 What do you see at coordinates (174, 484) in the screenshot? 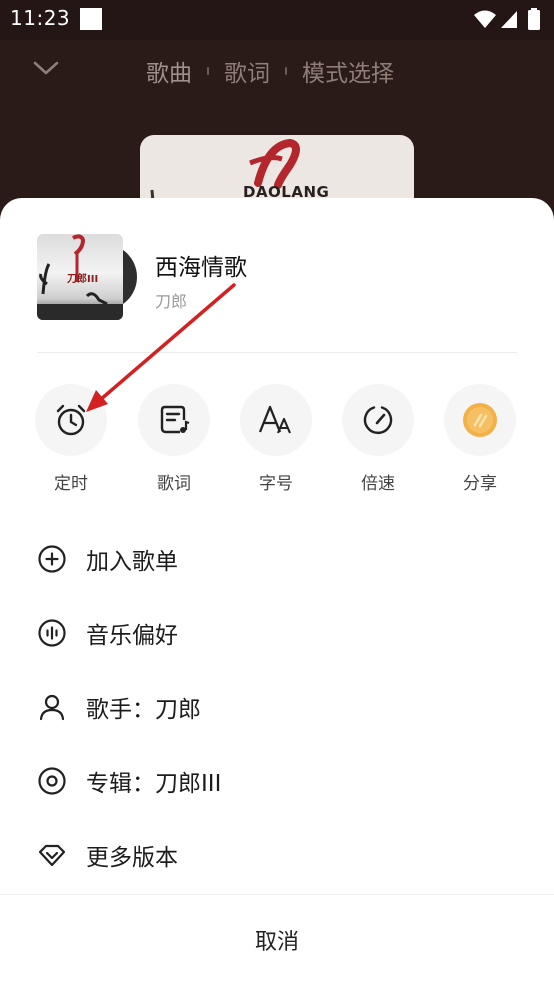
I see `action-label: 歌词` at bounding box center [174, 484].